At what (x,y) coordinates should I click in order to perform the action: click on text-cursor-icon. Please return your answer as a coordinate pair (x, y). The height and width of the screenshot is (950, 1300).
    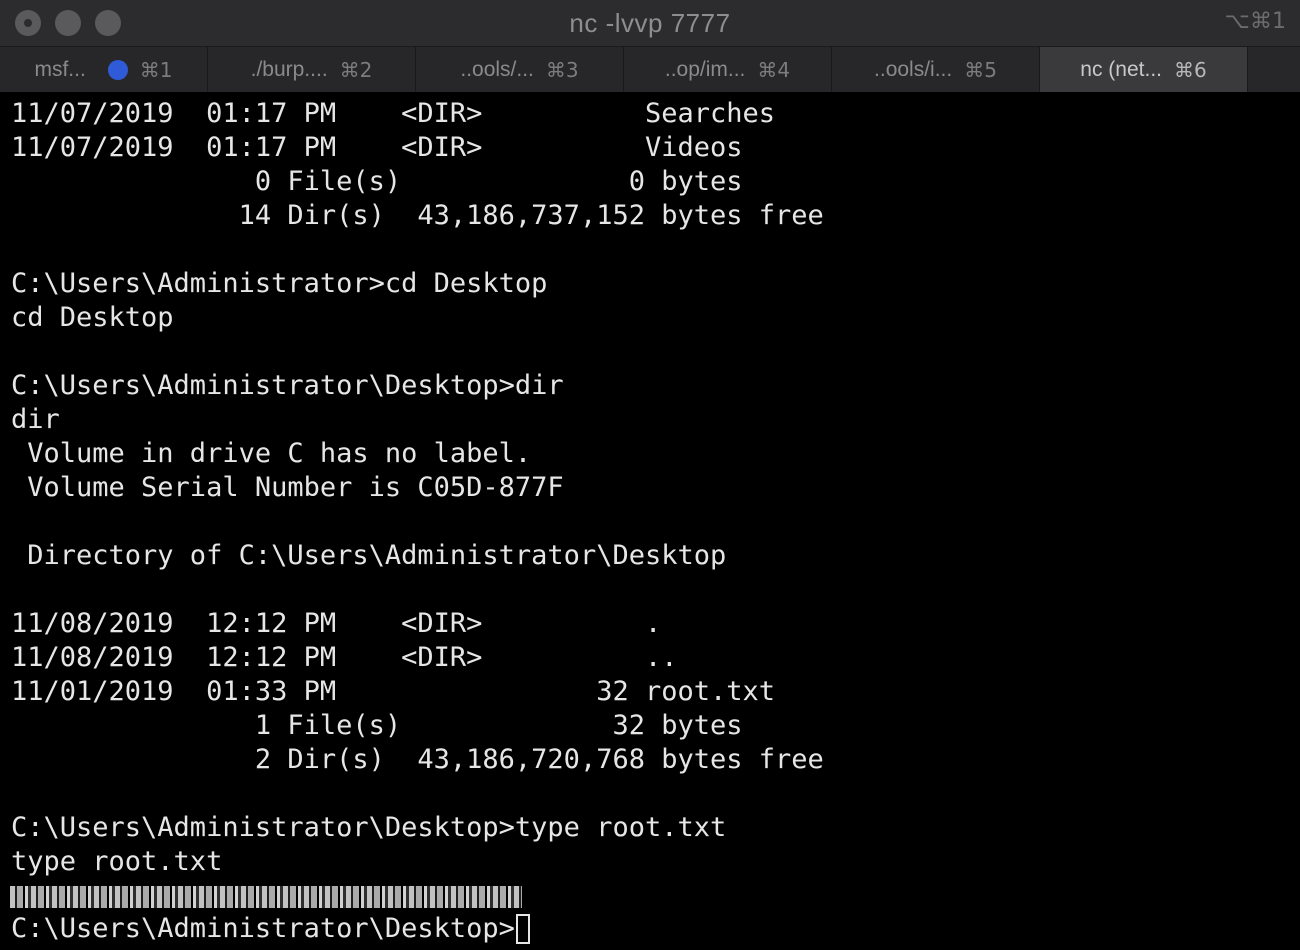
    Looking at the image, I should click on (522, 929).